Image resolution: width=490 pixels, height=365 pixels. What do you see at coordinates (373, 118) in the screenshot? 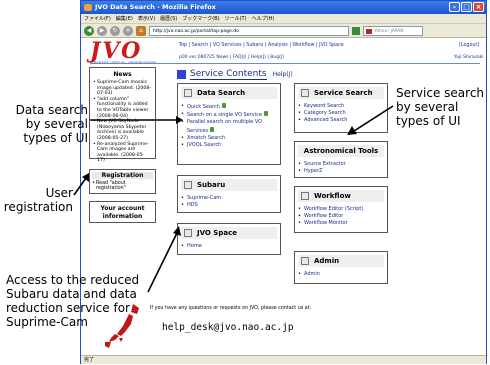
I see `arrow-service-search` at bounding box center [373, 118].